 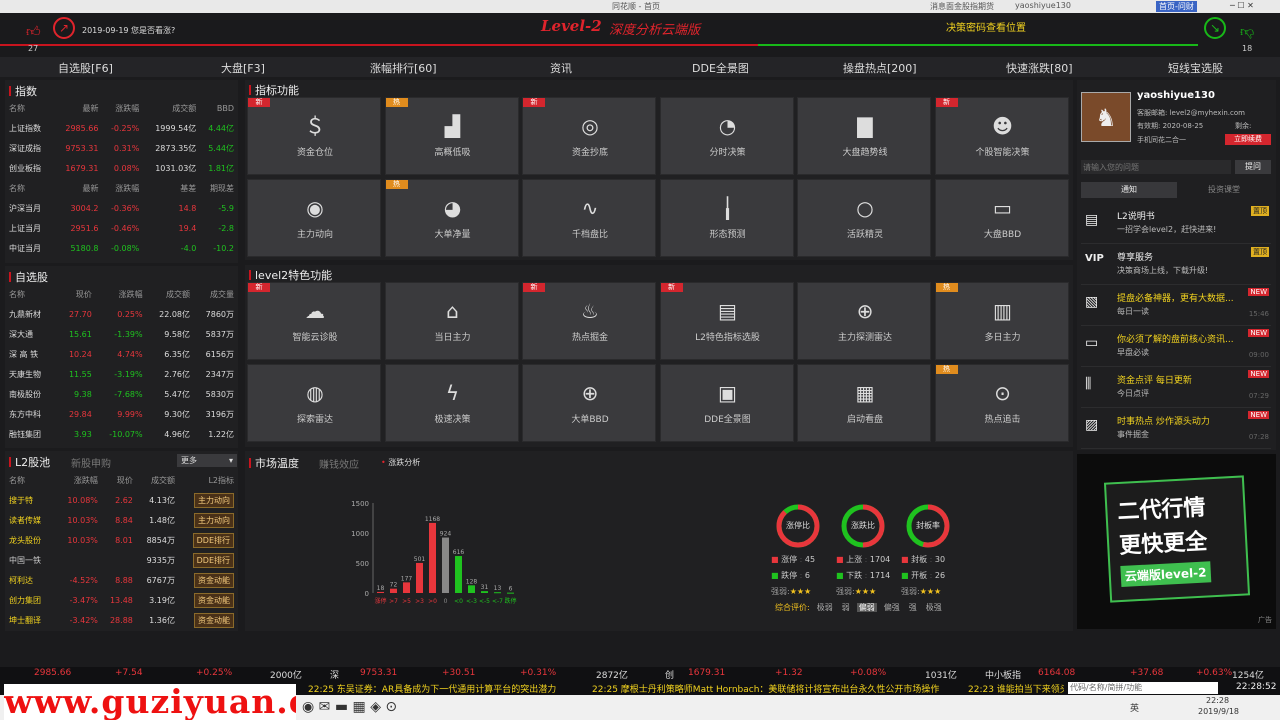 What do you see at coordinates (121, 148) in the screenshot?
I see `table-row: 深证成指 9753.31 0.31% 2873.35亿 5.44亿` at bounding box center [121, 148].